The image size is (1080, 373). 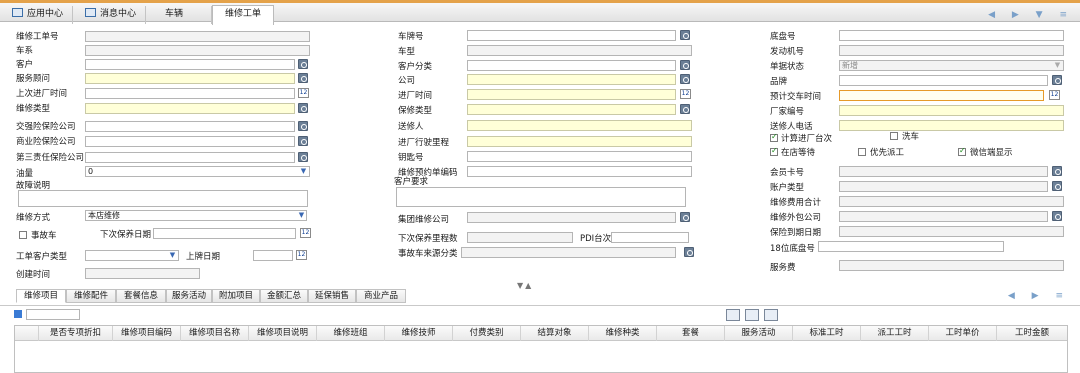 What do you see at coordinates (197, 171) in the screenshot?
I see `fuel-select: 0` at bounding box center [197, 171].